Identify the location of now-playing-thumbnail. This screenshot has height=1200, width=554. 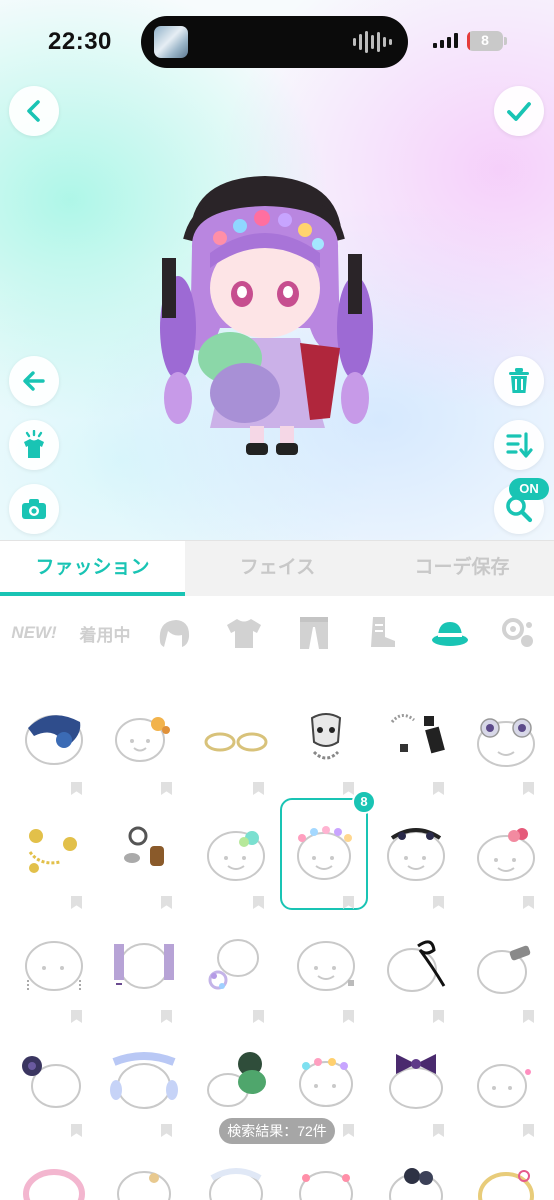
(171, 42).